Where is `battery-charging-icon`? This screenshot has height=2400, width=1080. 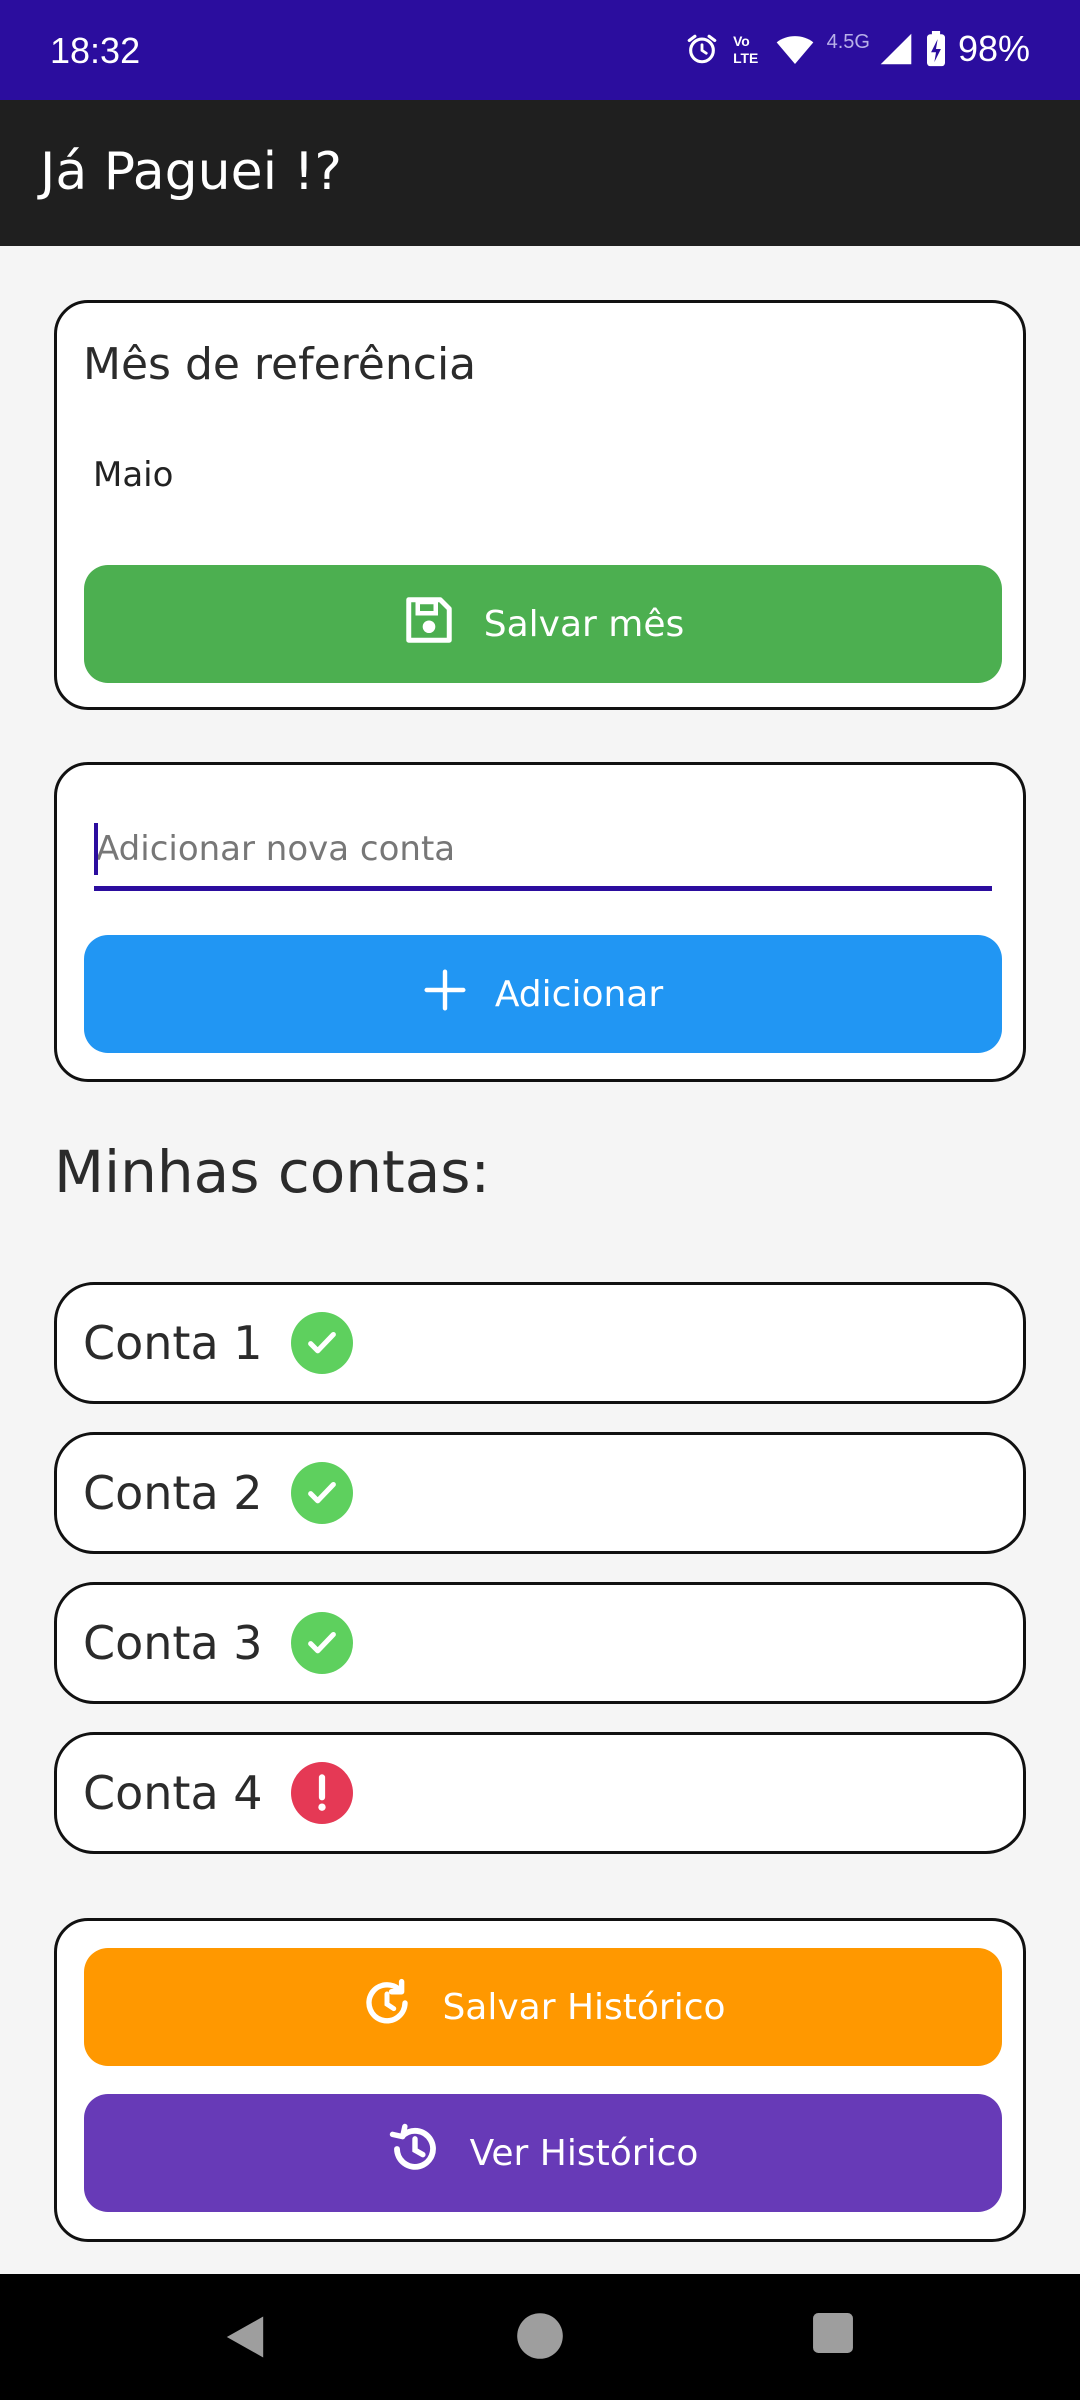 battery-charging-icon is located at coordinates (936, 49).